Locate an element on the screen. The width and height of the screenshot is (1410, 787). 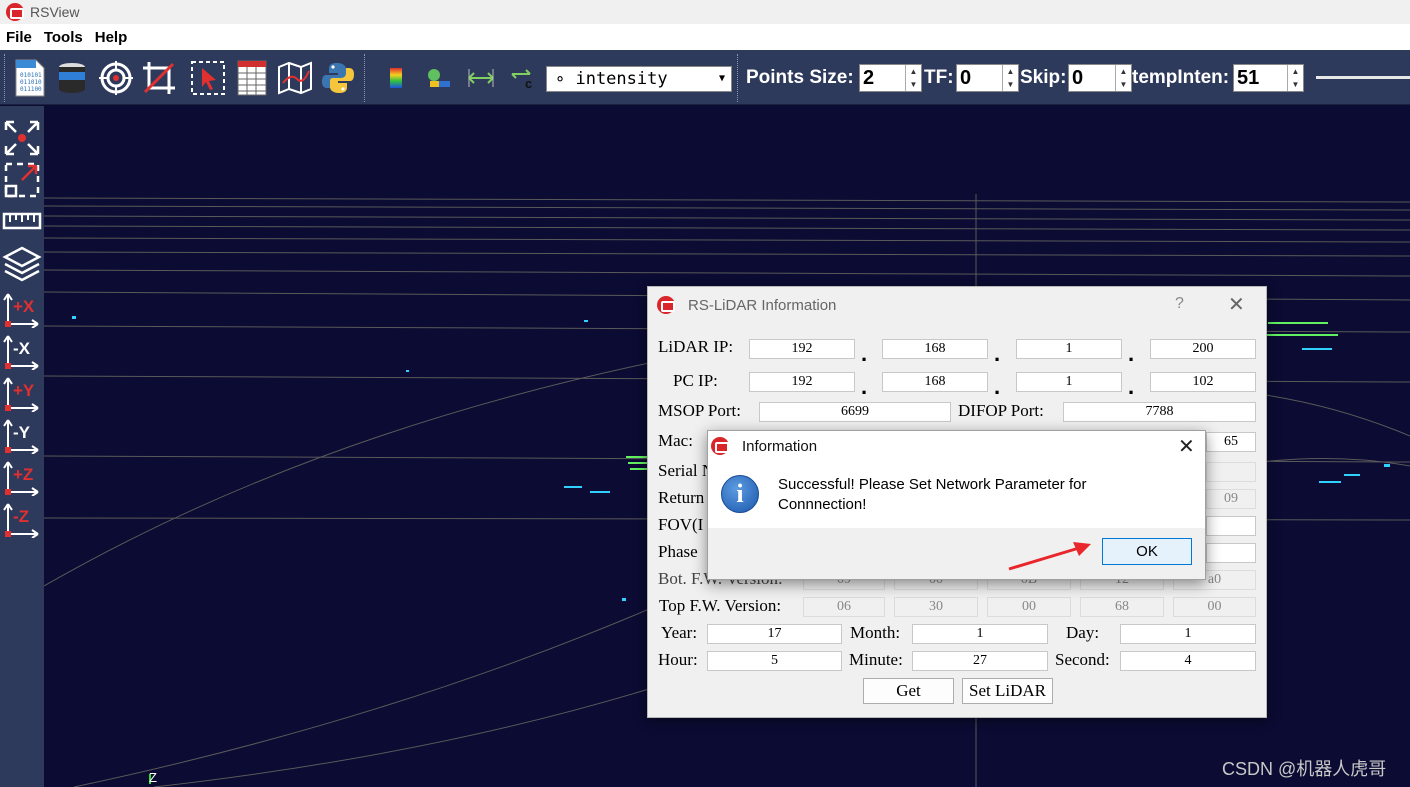
scale-arrows-icon is located at coordinates (481, 78).